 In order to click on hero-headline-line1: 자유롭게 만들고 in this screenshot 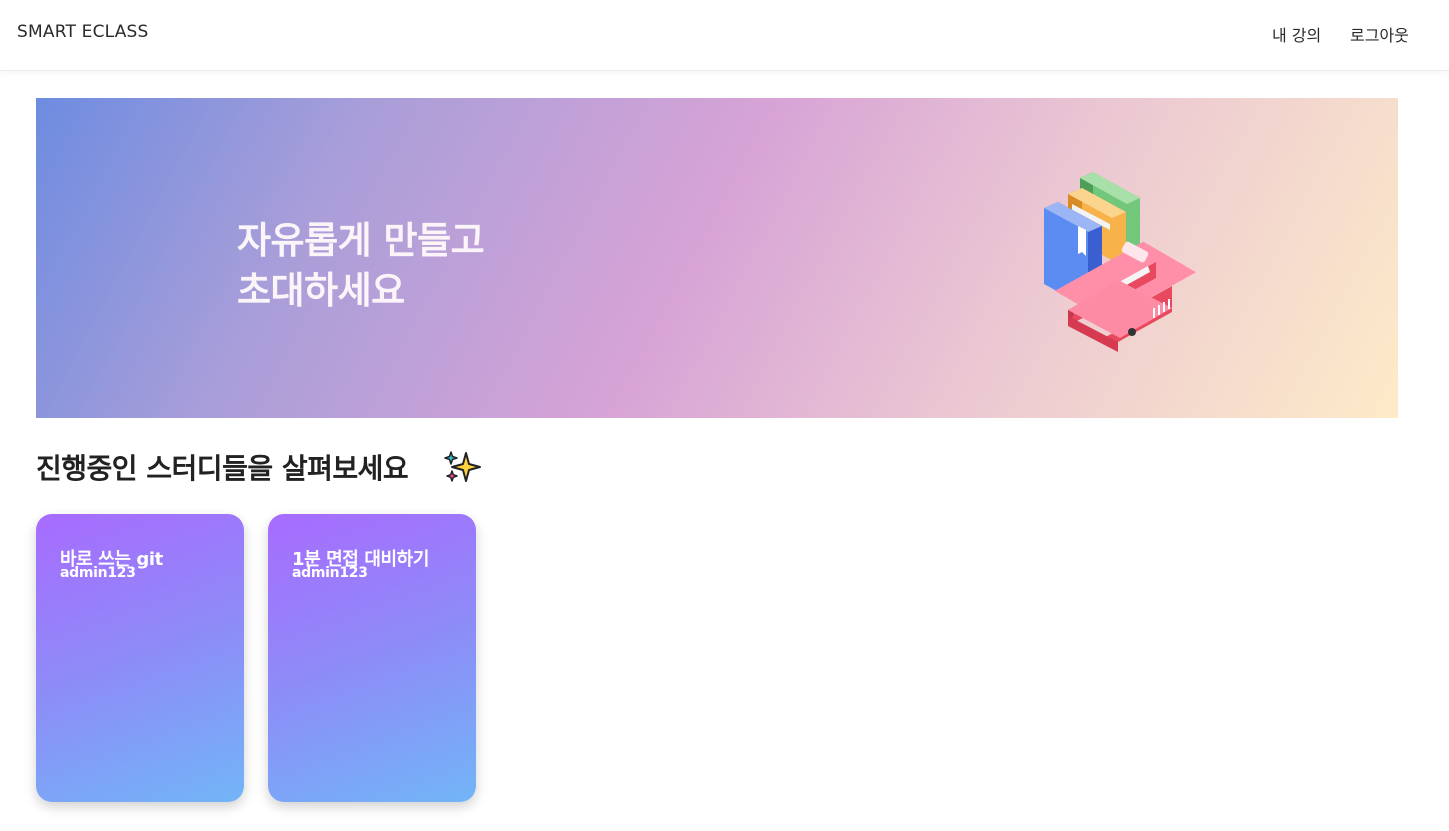, I will do `click(361, 240)`.